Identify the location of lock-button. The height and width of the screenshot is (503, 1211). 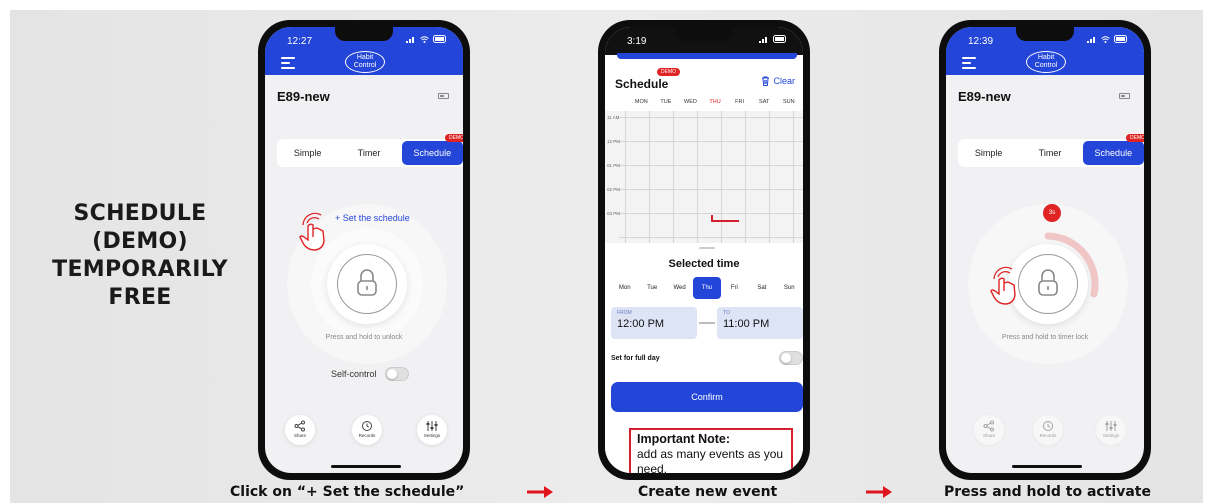
(367, 284).